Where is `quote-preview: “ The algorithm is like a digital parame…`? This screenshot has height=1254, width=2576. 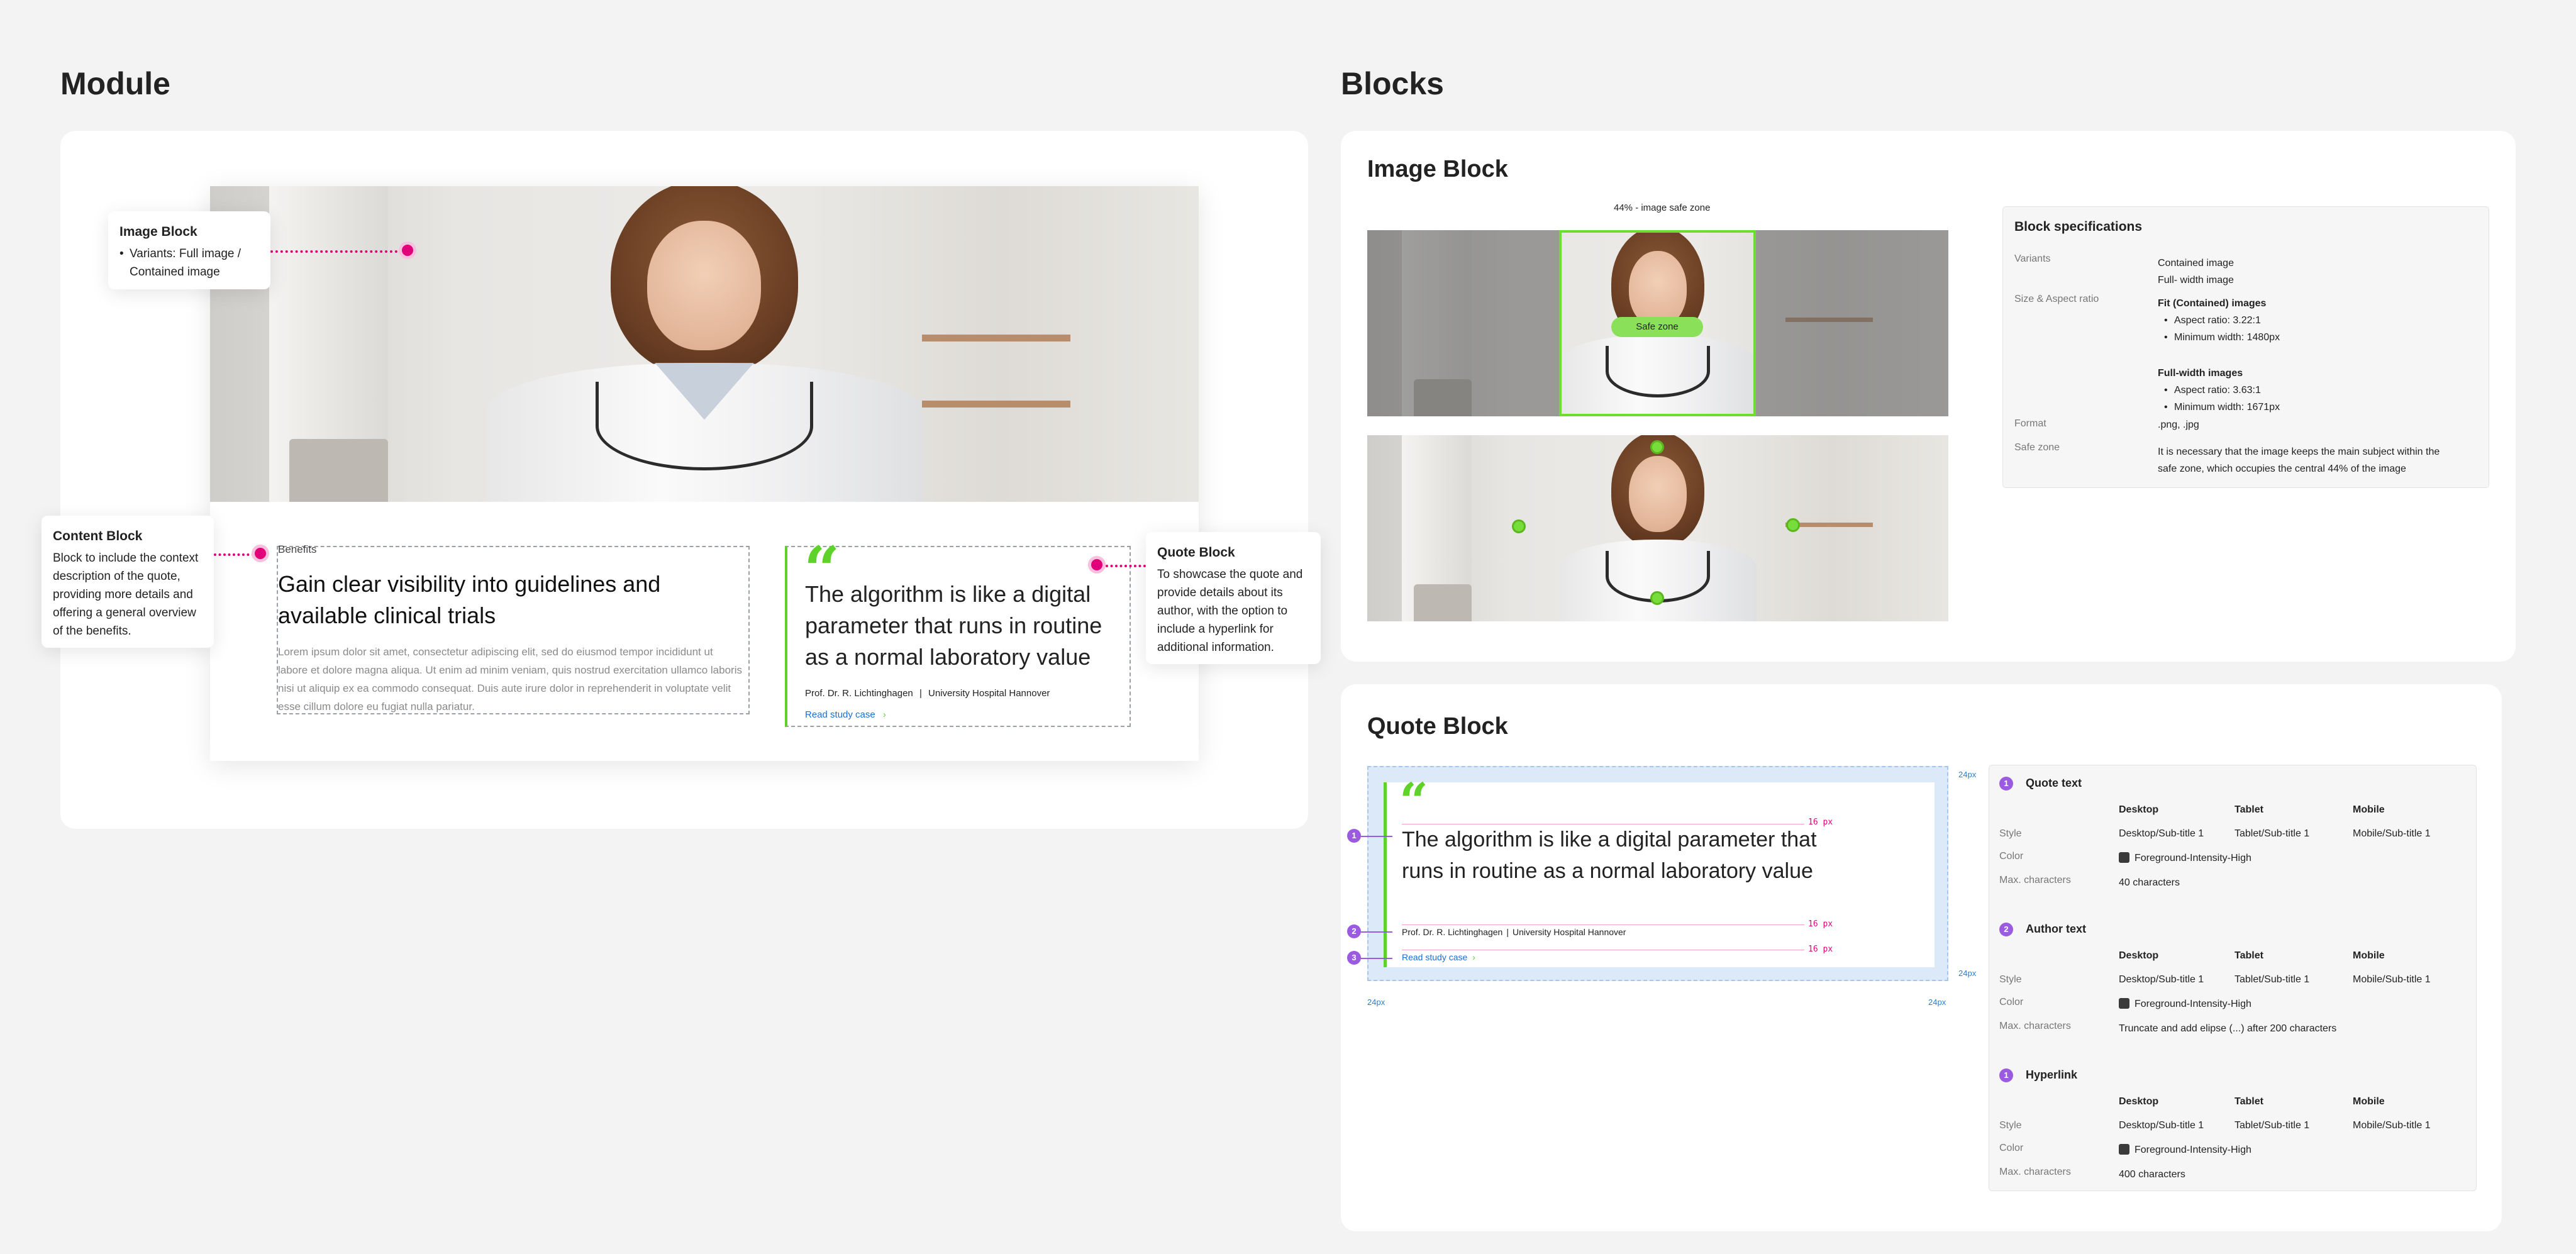
quote-preview: “ The algorithm is like a digital parame… is located at coordinates (1657, 873).